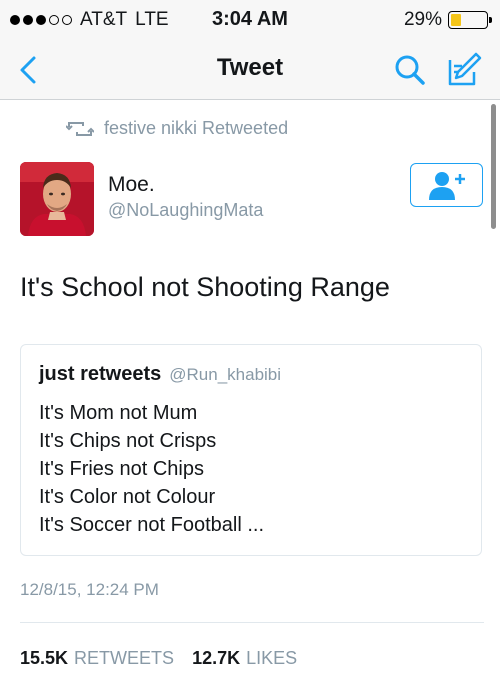 The height and width of the screenshot is (687, 500). Describe the element at coordinates (205, 287) in the screenshot. I see `tweet-text: It's School not Shooting Range` at that location.